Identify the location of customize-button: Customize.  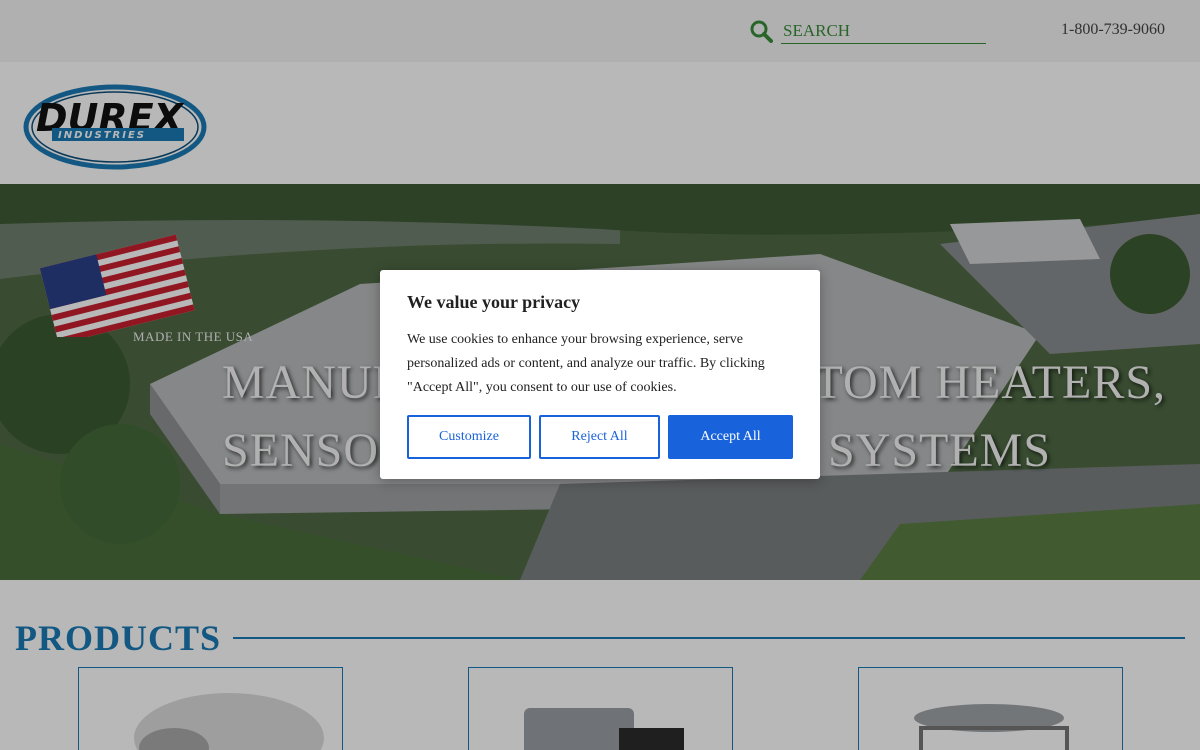
(469, 437).